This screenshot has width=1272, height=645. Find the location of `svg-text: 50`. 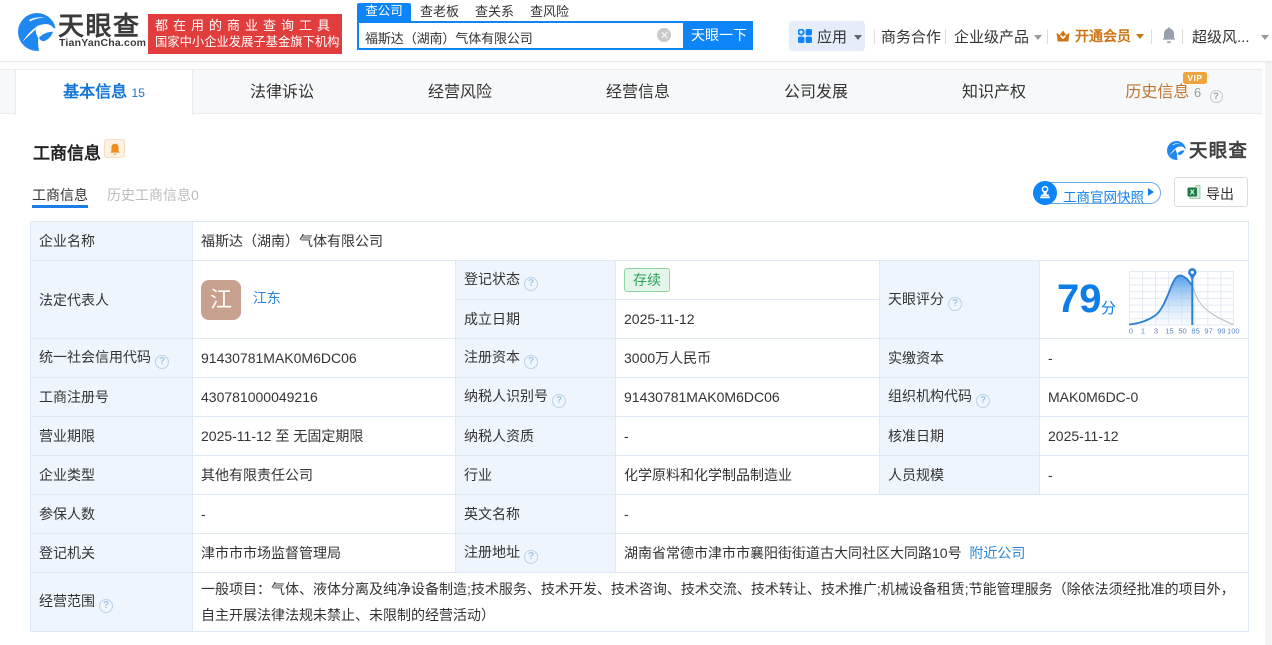

svg-text: 50 is located at coordinates (1182, 330).